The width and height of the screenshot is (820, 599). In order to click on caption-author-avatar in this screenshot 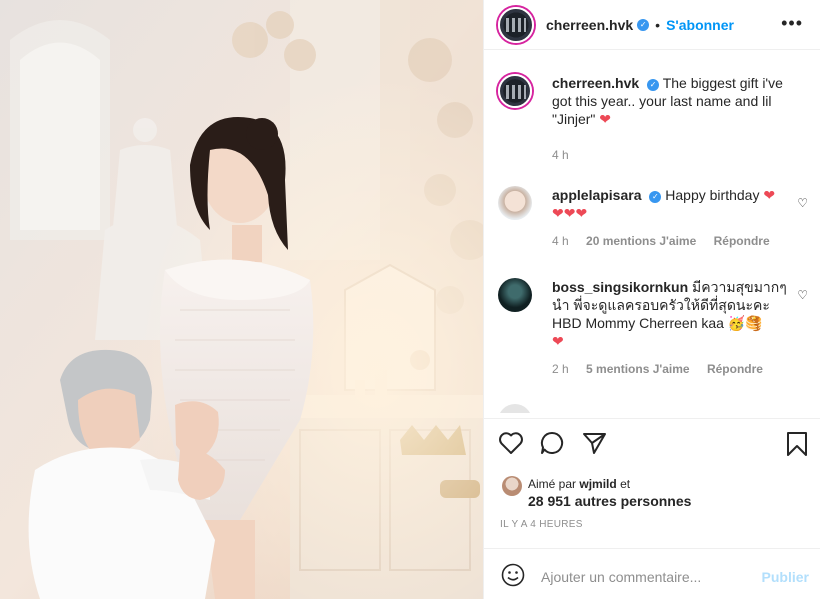, I will do `click(515, 91)`.